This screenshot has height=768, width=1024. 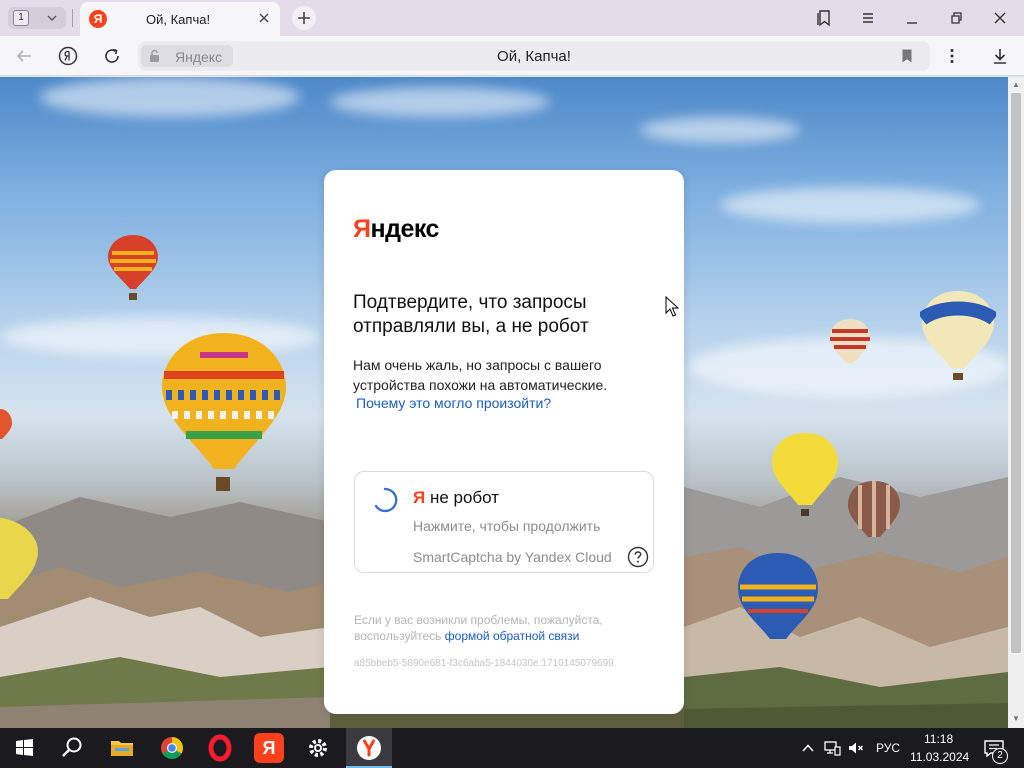 What do you see at coordinates (672, 306) in the screenshot?
I see `mouse-cursor-icon` at bounding box center [672, 306].